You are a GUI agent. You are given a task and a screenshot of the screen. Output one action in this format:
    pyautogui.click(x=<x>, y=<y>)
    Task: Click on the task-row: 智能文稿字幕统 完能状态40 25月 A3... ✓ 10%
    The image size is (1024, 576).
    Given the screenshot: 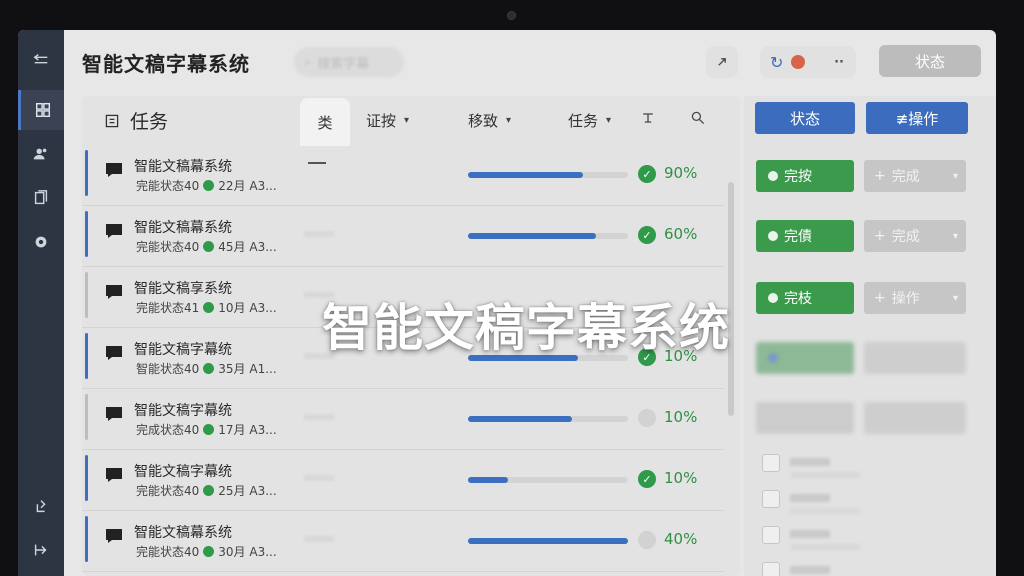 What is the action you would take?
    pyautogui.click(x=403, y=481)
    